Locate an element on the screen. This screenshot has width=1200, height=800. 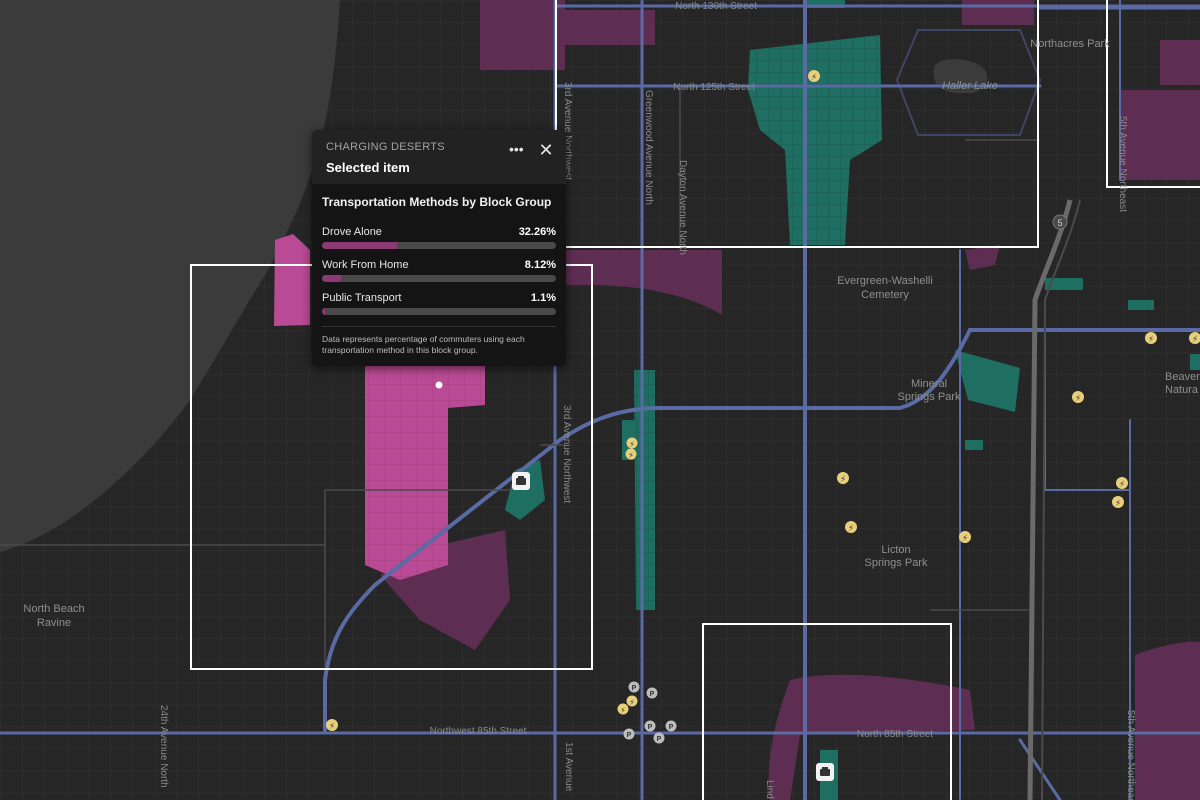
street-n85-label: North 85th Street is located at coordinates (895, 734).